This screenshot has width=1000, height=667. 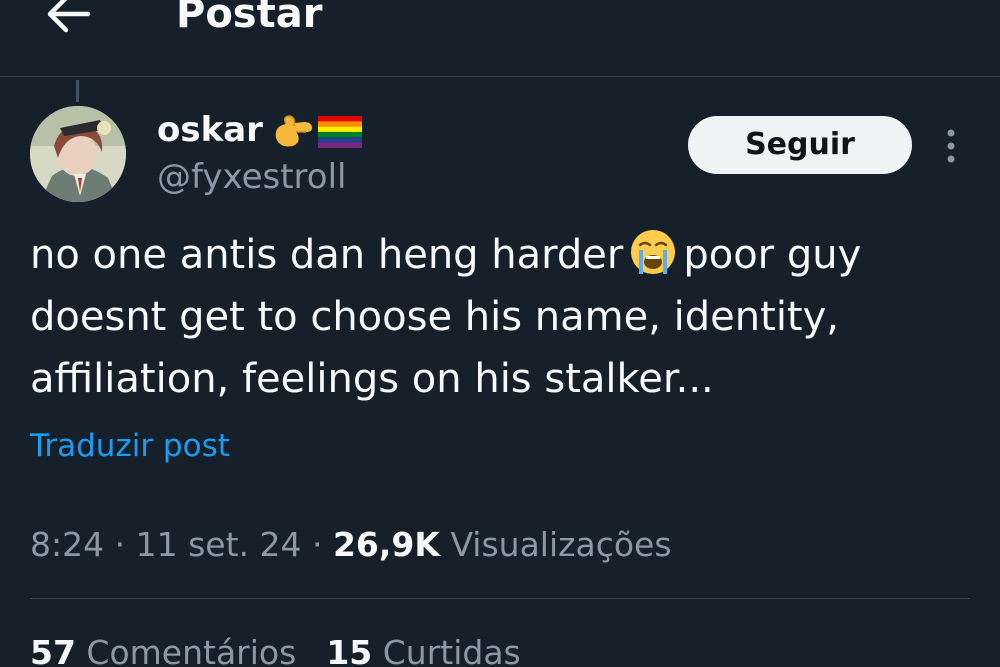 What do you see at coordinates (555, 544) in the screenshot?
I see `views-label: Visualizações` at bounding box center [555, 544].